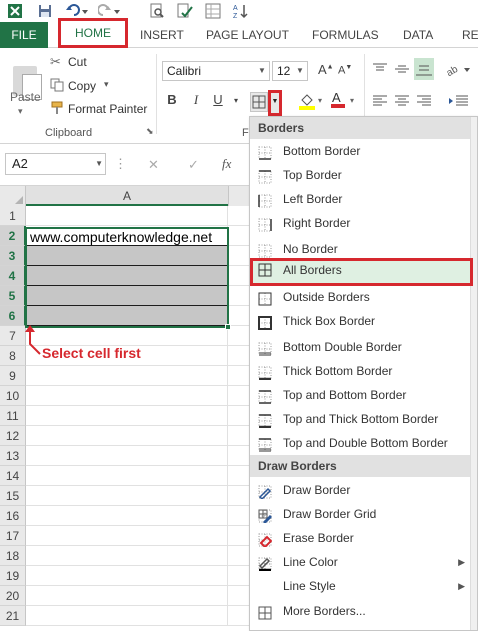 The width and height of the screenshot is (478, 631). Describe the element at coordinates (380, 102) in the screenshot. I see `align-left-icon` at that location.